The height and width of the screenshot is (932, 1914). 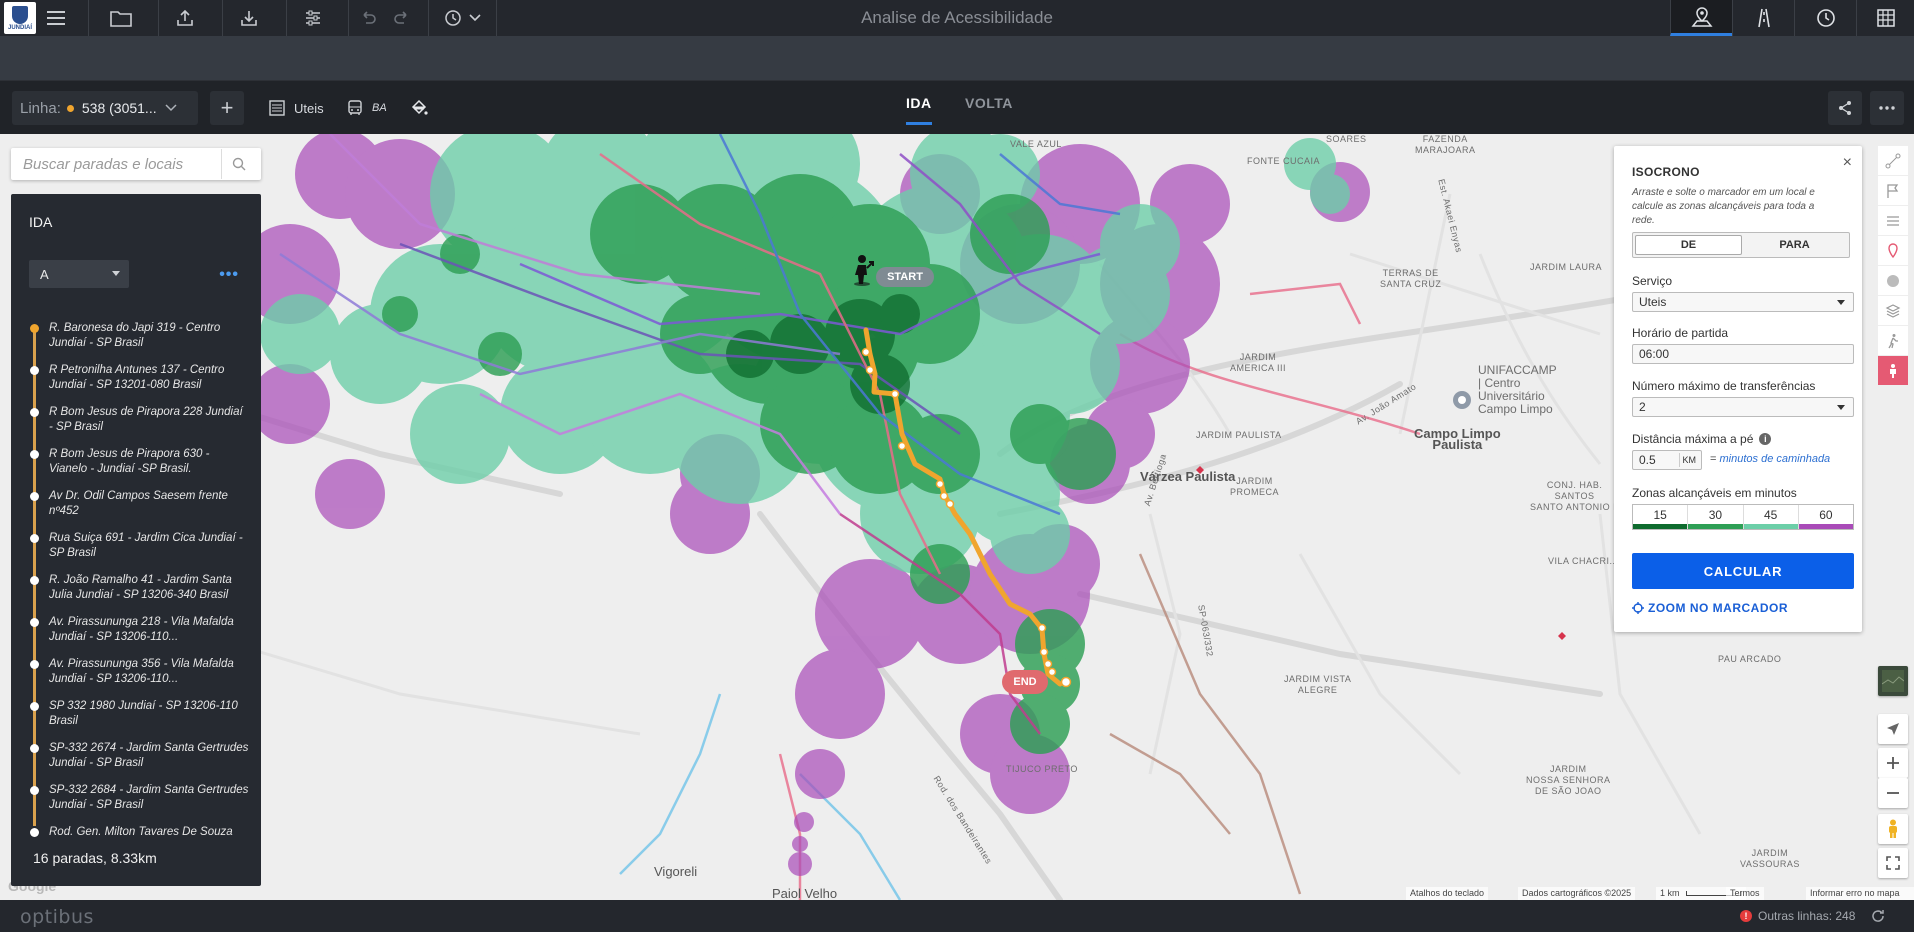 I want to click on zone-minutes: 60, so click(x=1826, y=515).